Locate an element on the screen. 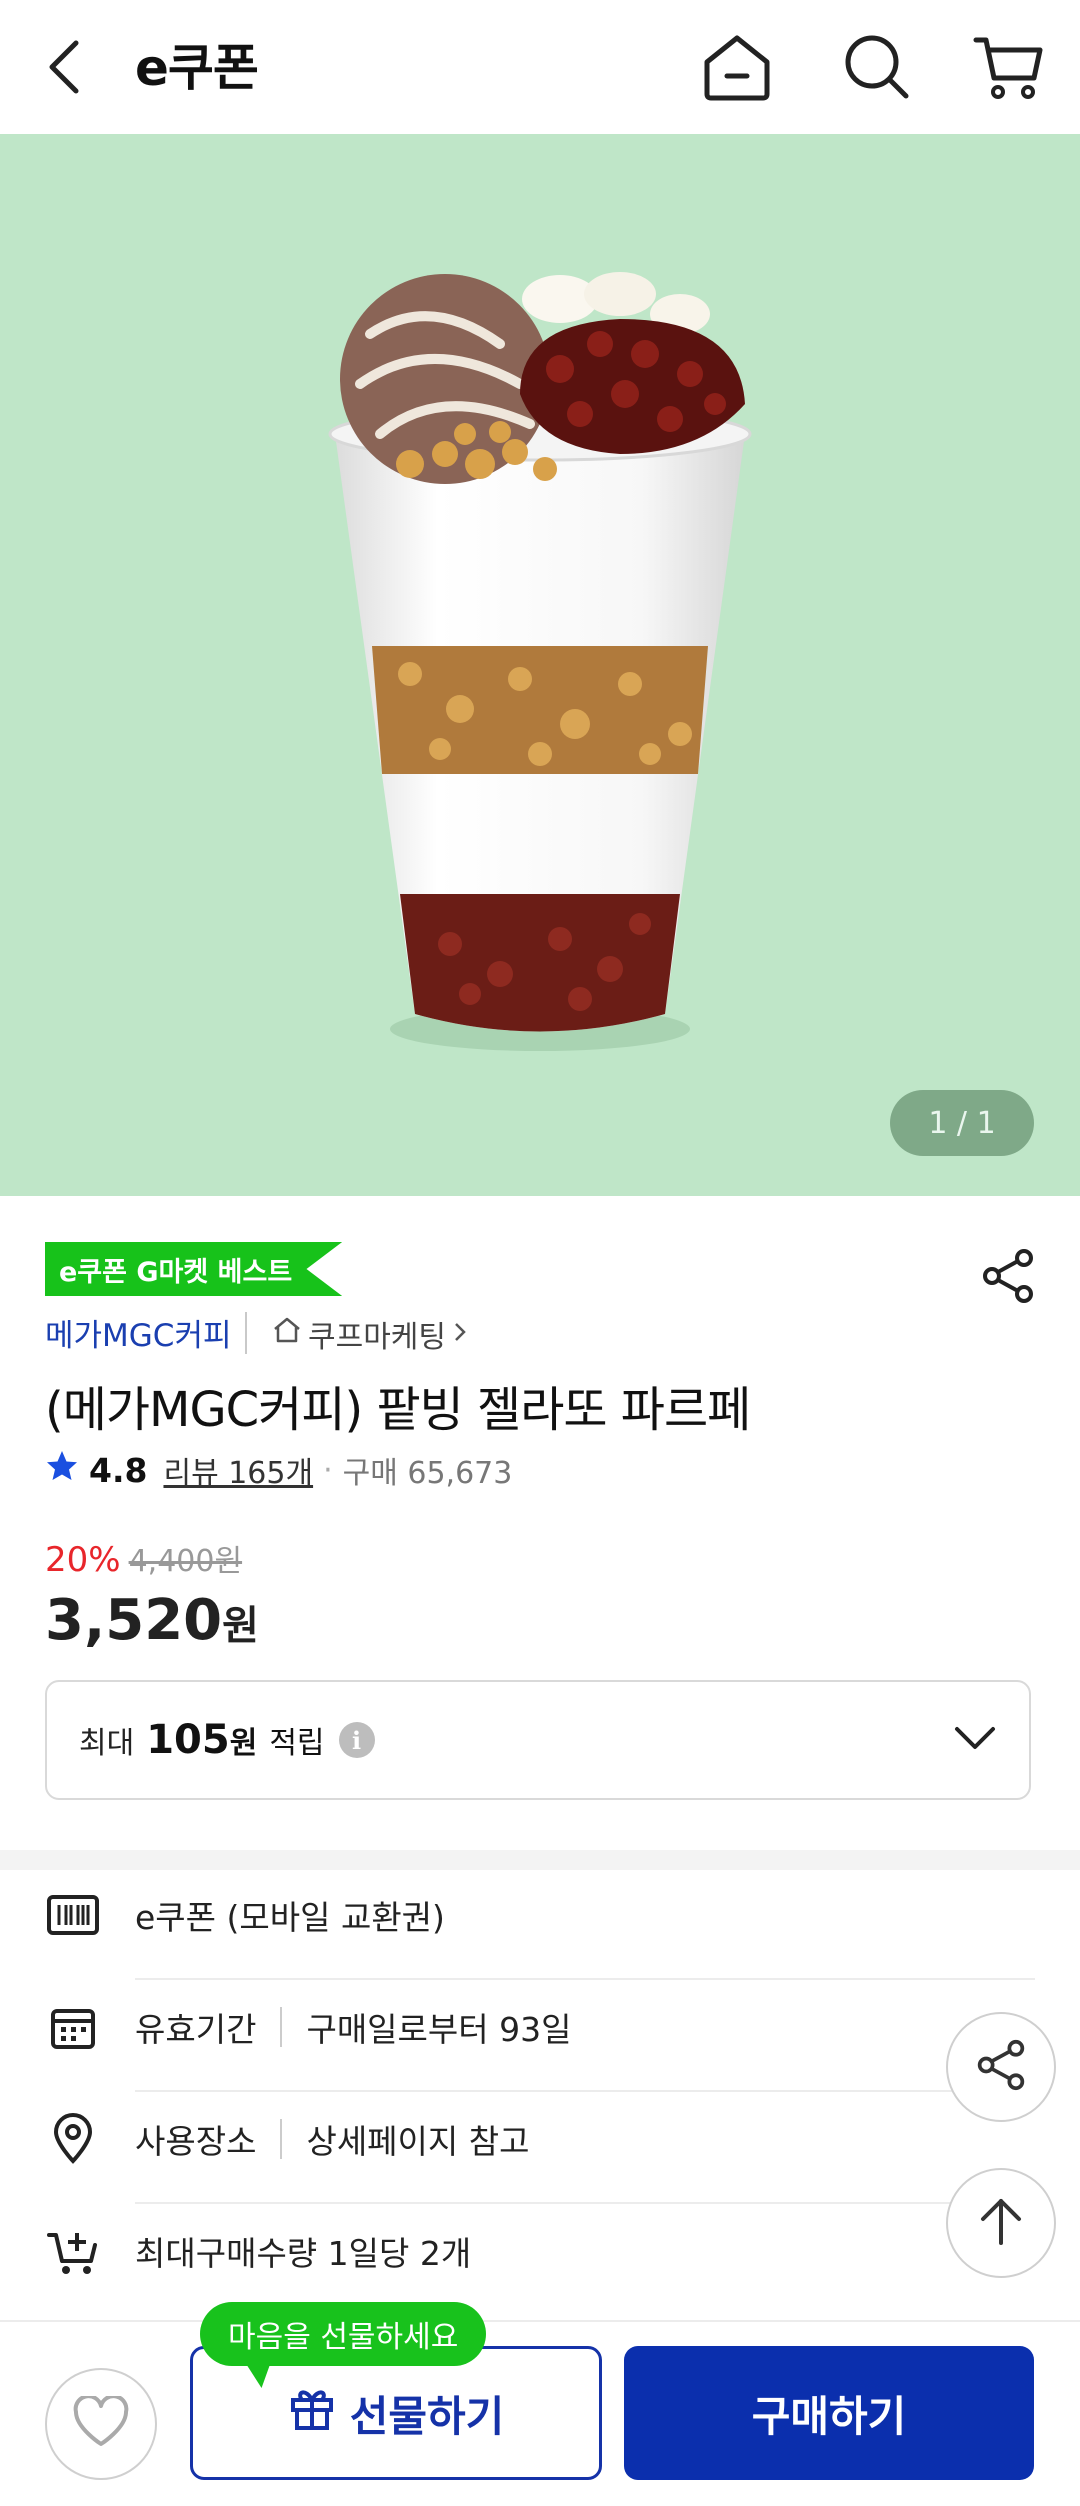  info-label: 사용장소 is located at coordinates (196, 2141).